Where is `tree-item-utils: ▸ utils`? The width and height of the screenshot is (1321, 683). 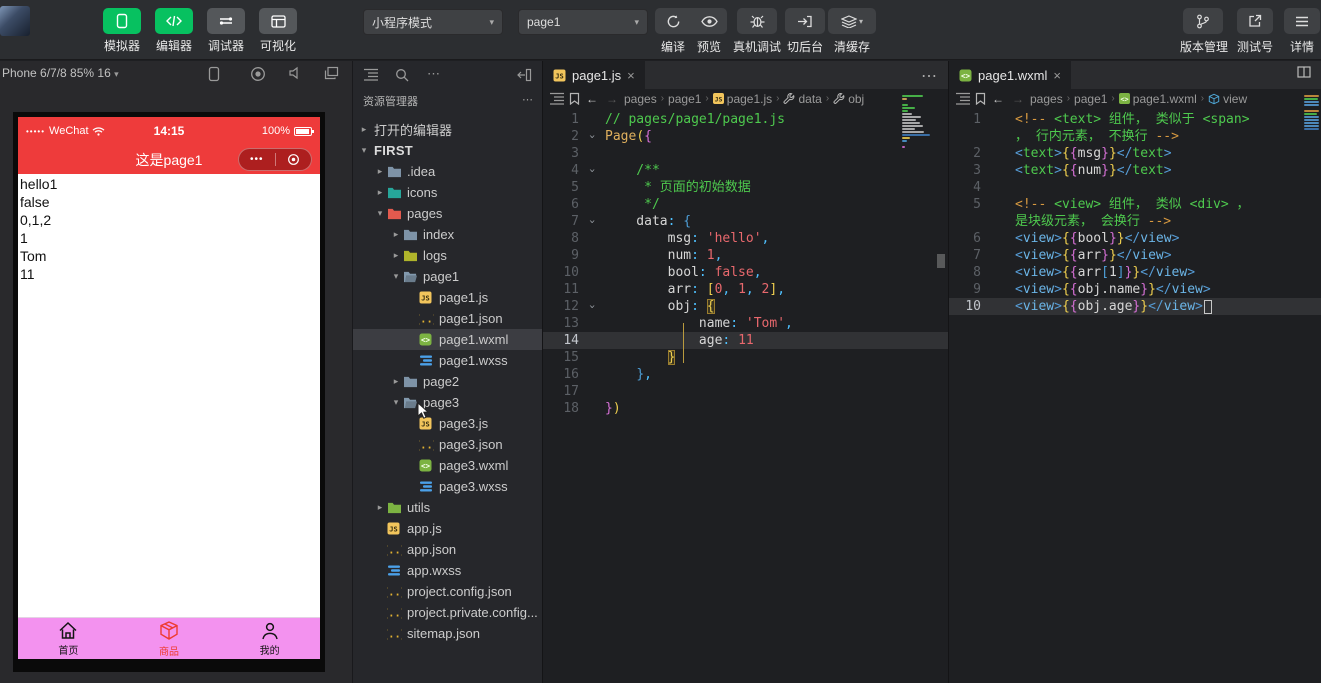
tree-item-utils: ▸ utils is located at coordinates (447, 507).